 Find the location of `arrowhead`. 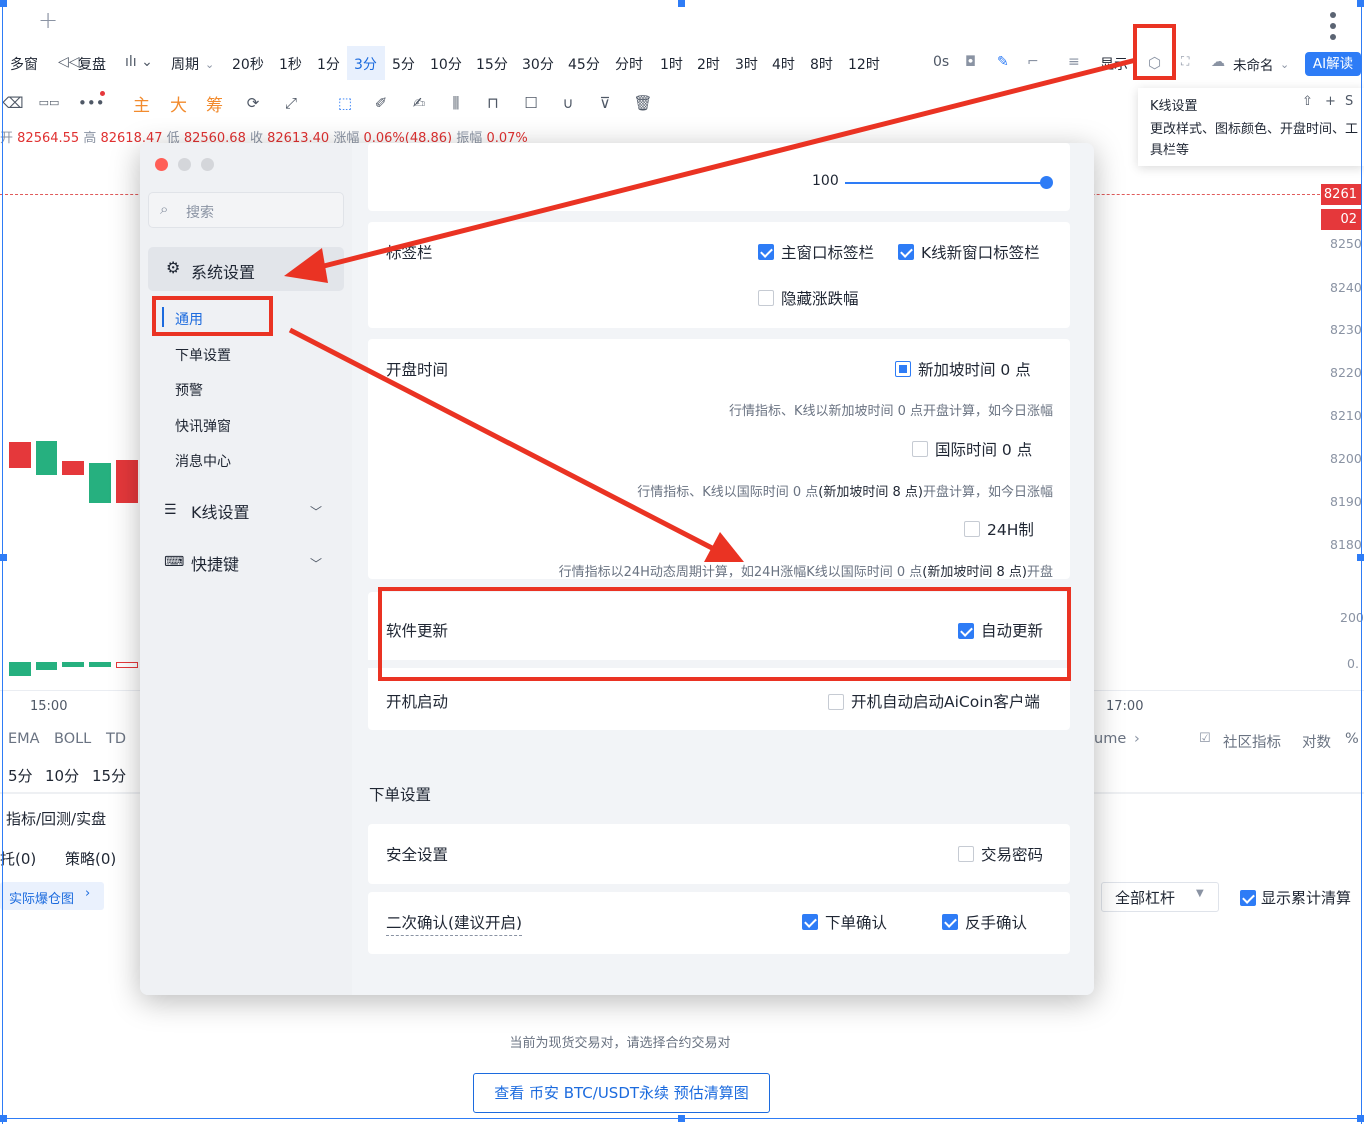

arrowhead is located at coordinates (306, 265).